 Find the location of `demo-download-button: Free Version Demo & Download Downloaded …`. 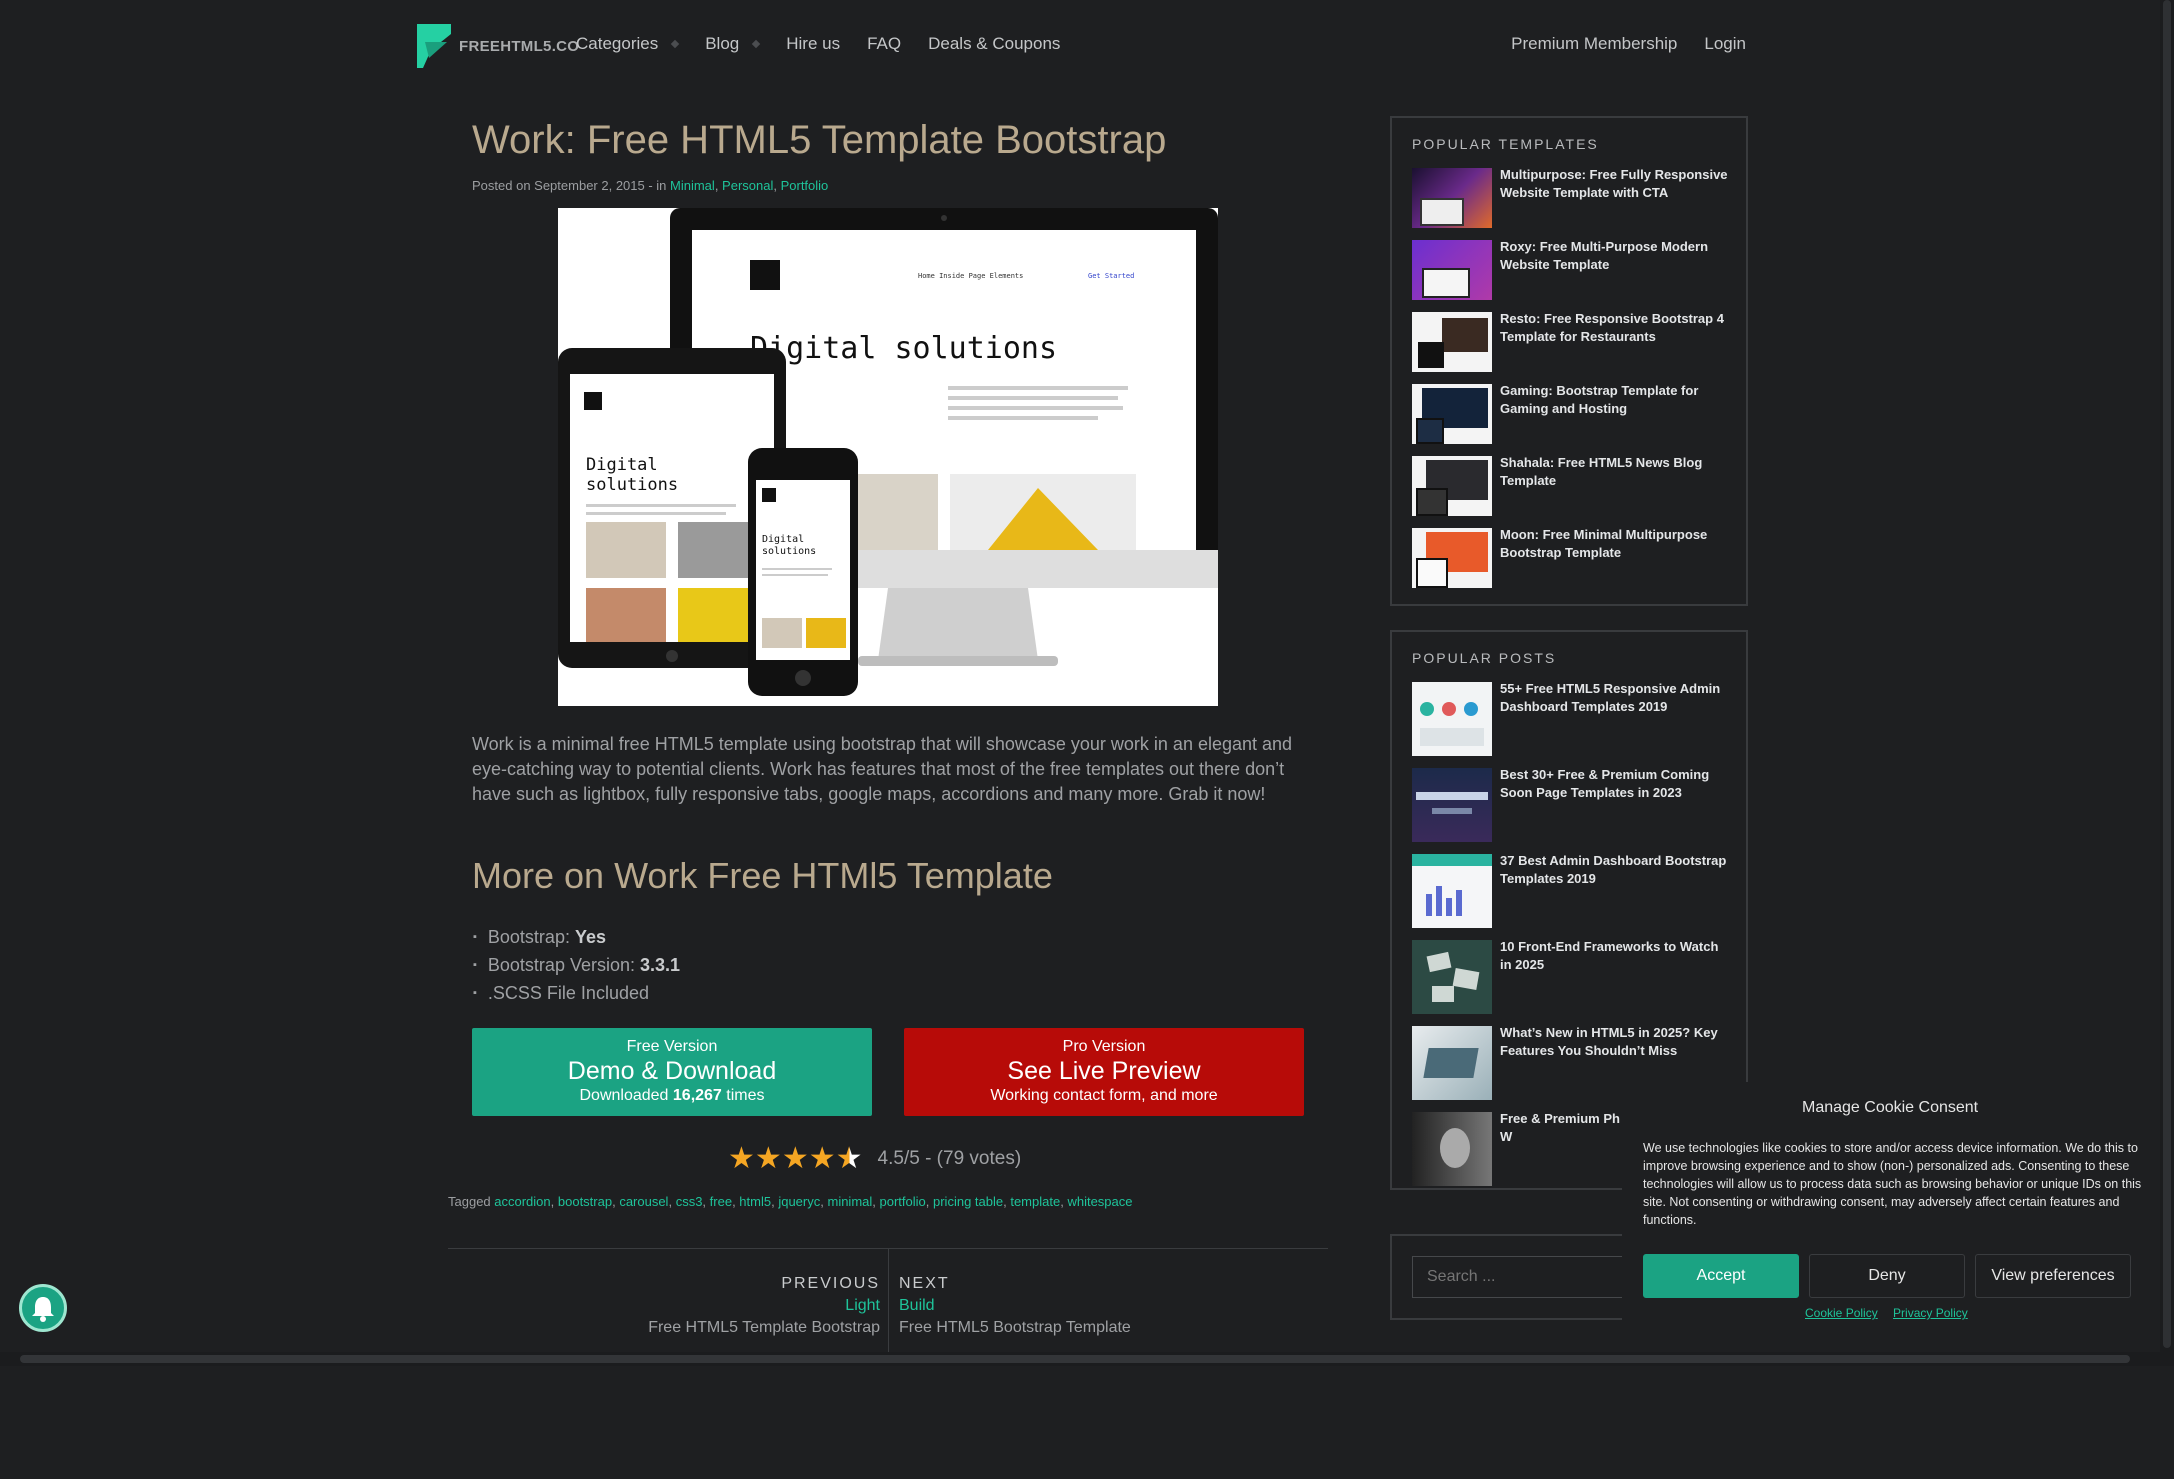

demo-download-button: Free Version Demo & Download Downloaded … is located at coordinates (672, 1072).